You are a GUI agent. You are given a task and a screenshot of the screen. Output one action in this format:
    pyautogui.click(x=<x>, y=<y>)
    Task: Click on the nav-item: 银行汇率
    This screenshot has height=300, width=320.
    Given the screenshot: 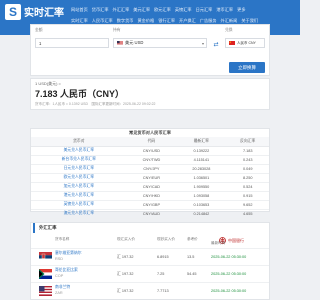 What is the action you would take?
    pyautogui.click(x=166, y=21)
    